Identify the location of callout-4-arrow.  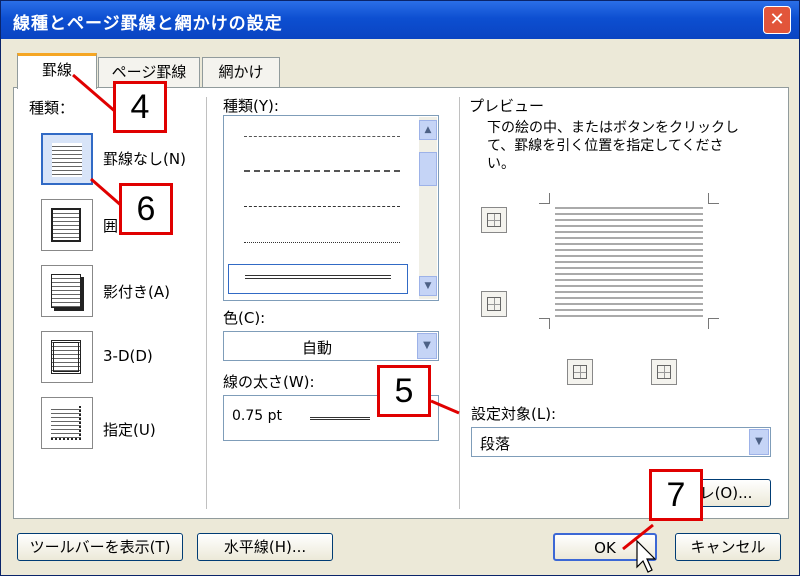
(95, 94).